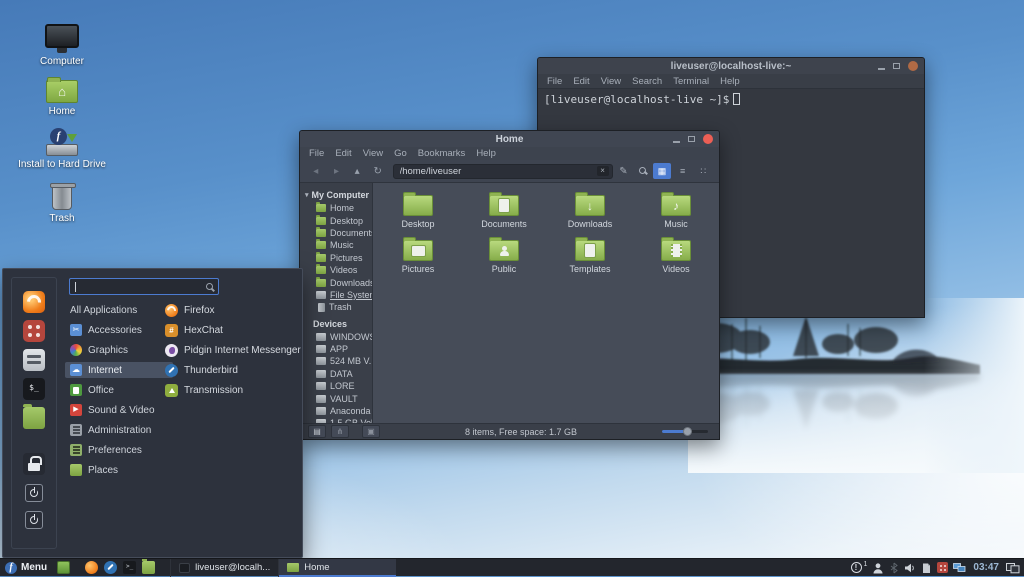  What do you see at coordinates (338, 220) in the screenshot?
I see `sidebar-item-desktop: Desktop` at bounding box center [338, 220].